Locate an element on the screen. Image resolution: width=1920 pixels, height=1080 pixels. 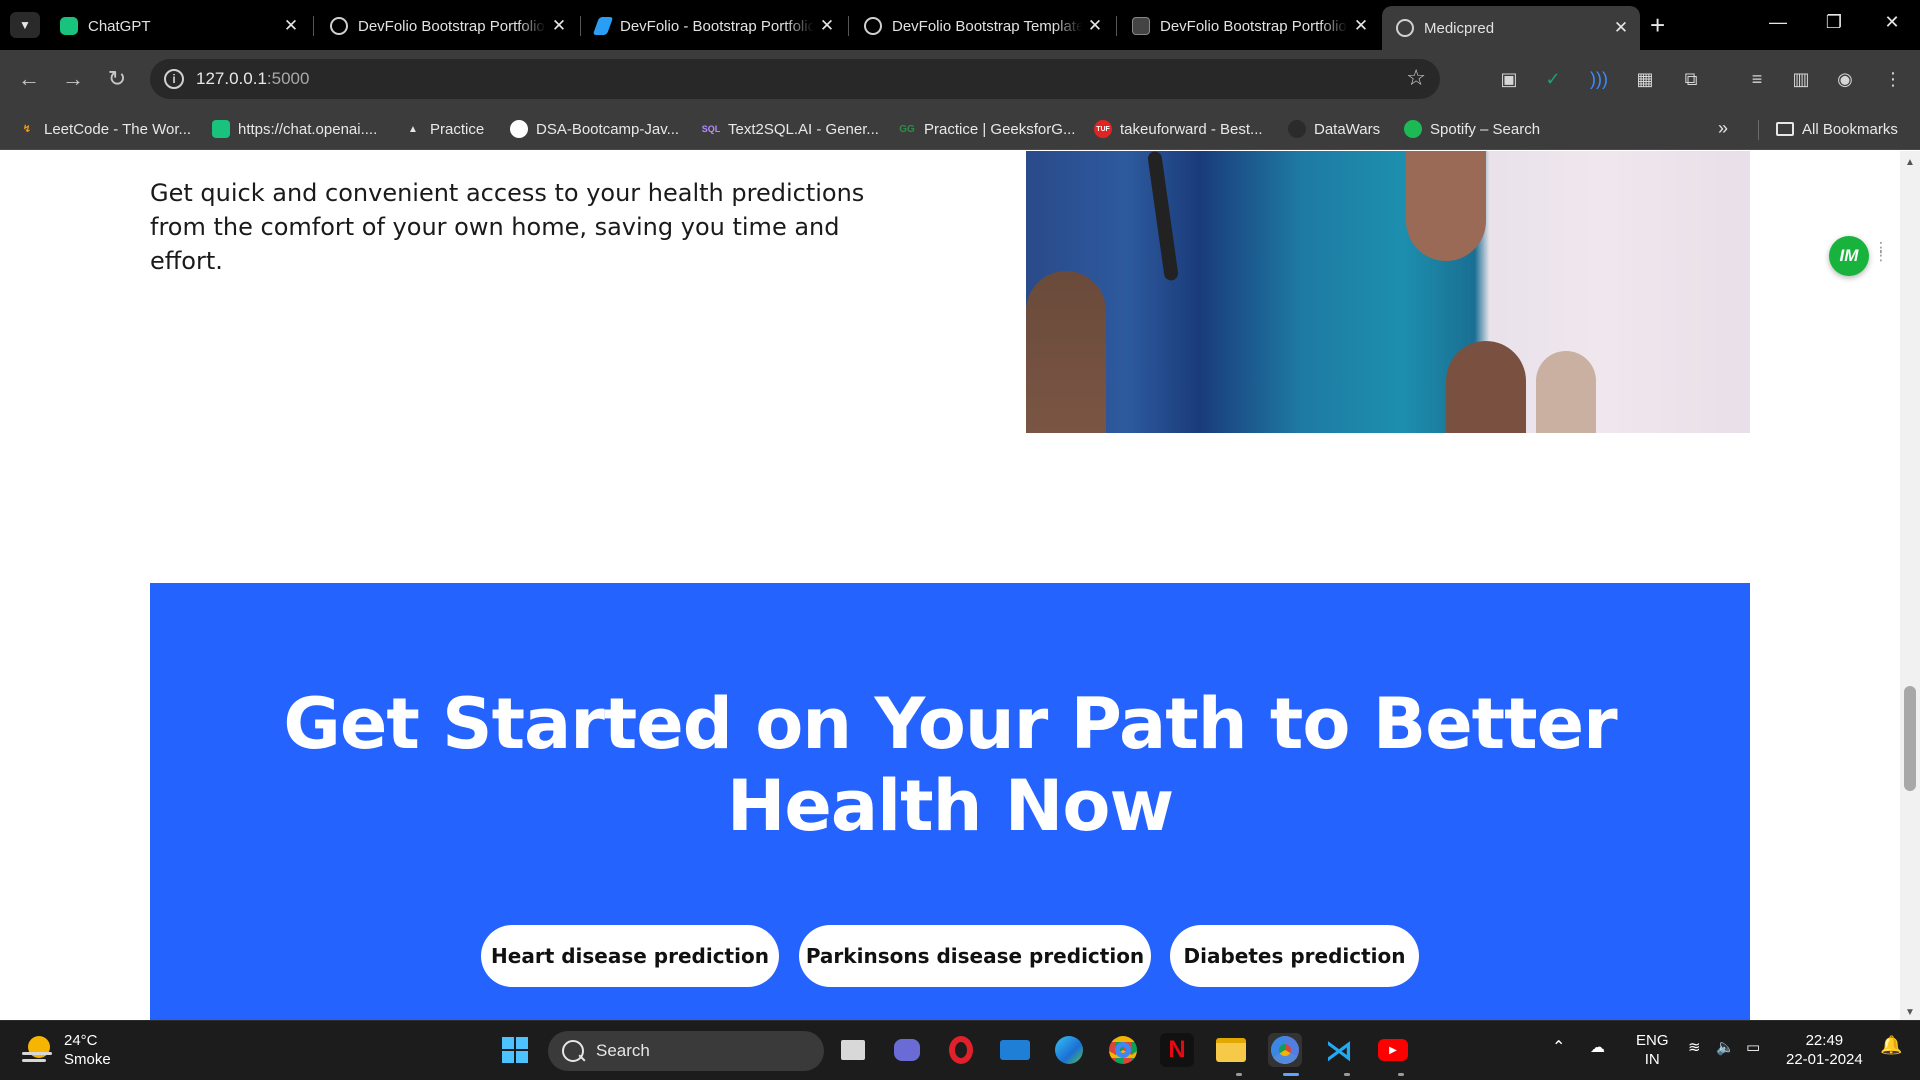
extension-wave-icon: ))) is located at coordinates (1599, 79).